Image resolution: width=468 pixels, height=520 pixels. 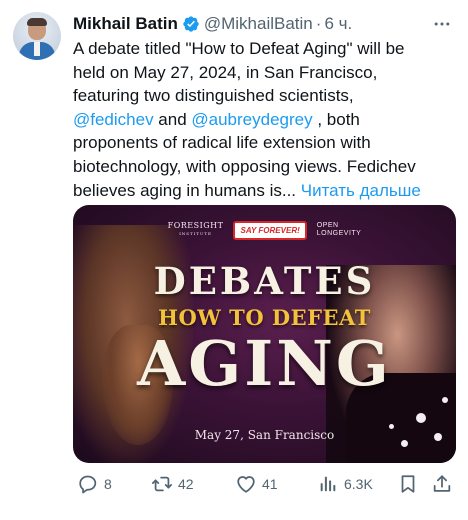 What do you see at coordinates (186, 484) in the screenshot?
I see `retweet-count: 42` at bounding box center [186, 484].